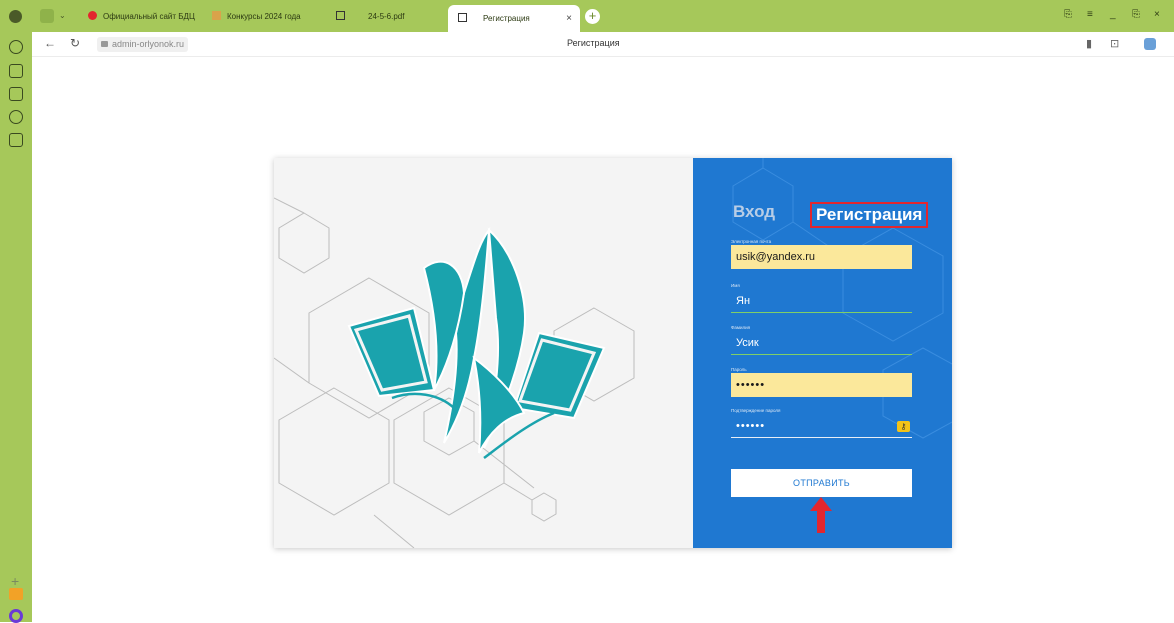 The image size is (1174, 623). I want to click on opera-icon, so click(92, 15).